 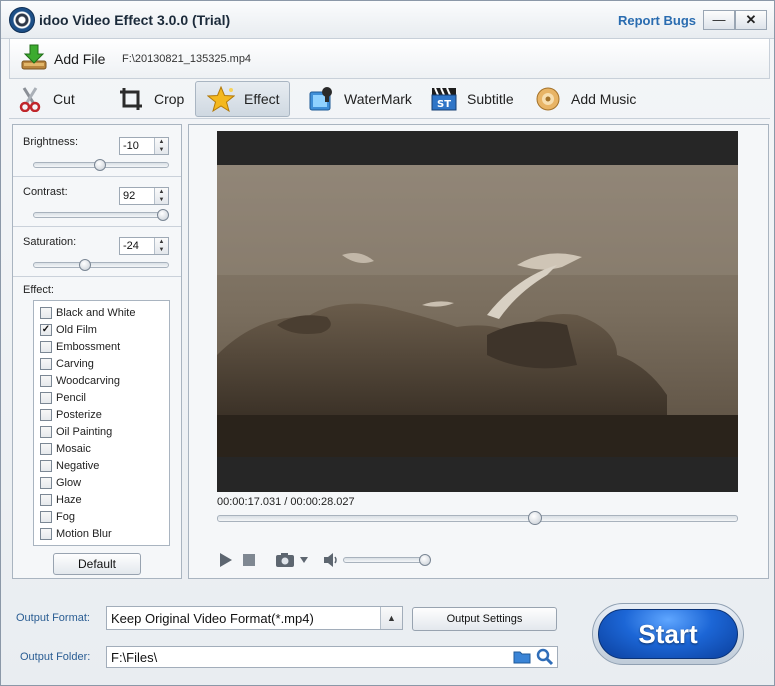 What do you see at coordinates (162, 215) in the screenshot?
I see `contrast-slider-thumb` at bounding box center [162, 215].